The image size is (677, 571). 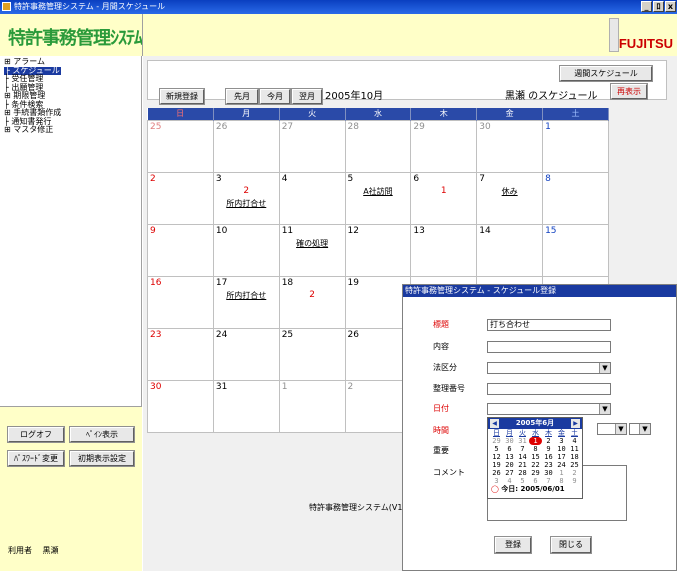 I want to click on calendar-day-cell: 23, so click(x=180, y=354).